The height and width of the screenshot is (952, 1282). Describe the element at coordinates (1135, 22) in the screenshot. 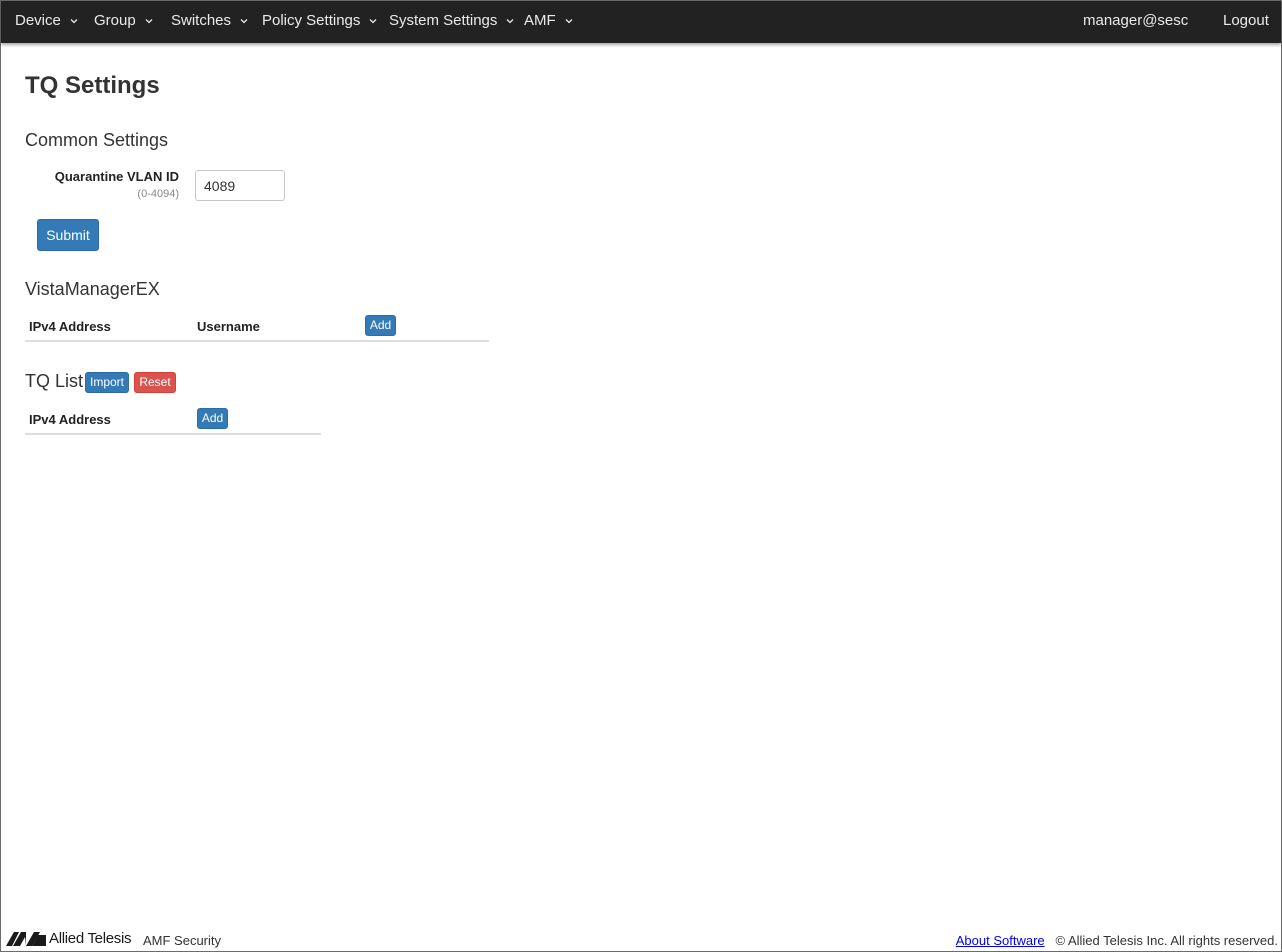

I see `nav-user: manager@sesc` at that location.